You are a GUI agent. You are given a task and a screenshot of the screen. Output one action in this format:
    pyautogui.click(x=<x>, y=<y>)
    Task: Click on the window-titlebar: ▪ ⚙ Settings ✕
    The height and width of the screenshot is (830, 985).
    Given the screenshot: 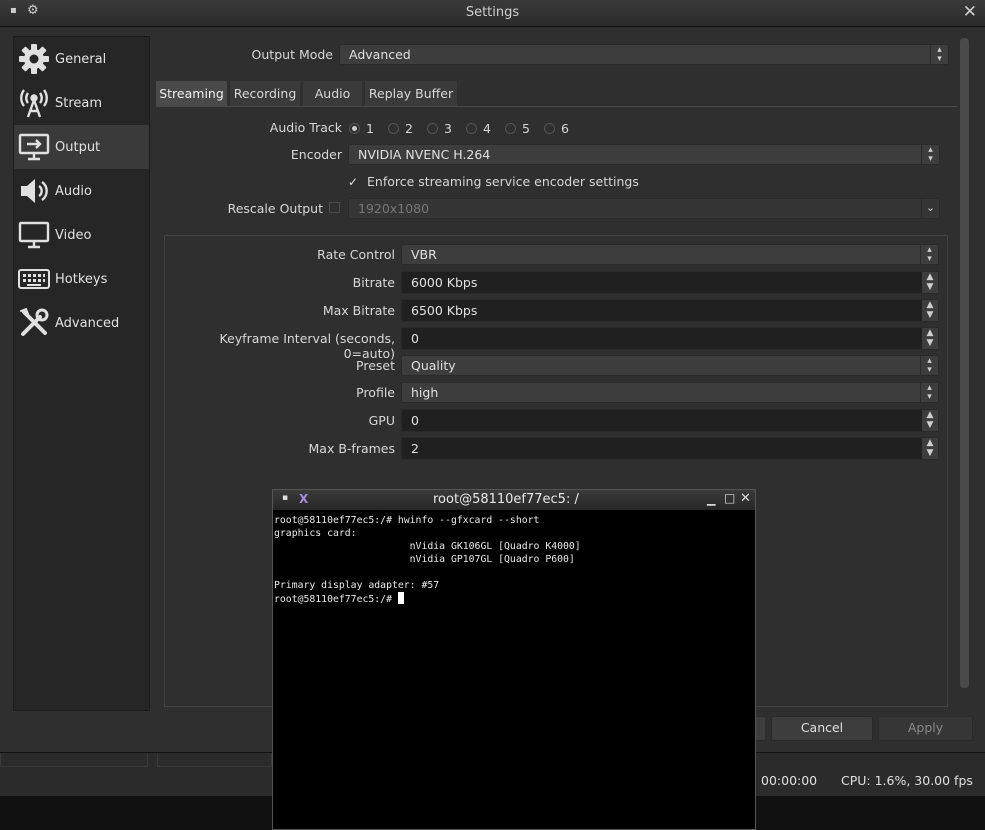 What is the action you would take?
    pyautogui.click(x=492, y=13)
    